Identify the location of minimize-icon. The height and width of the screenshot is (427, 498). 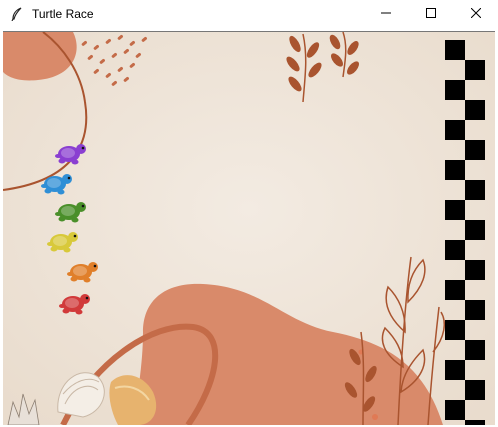
(385, 14).